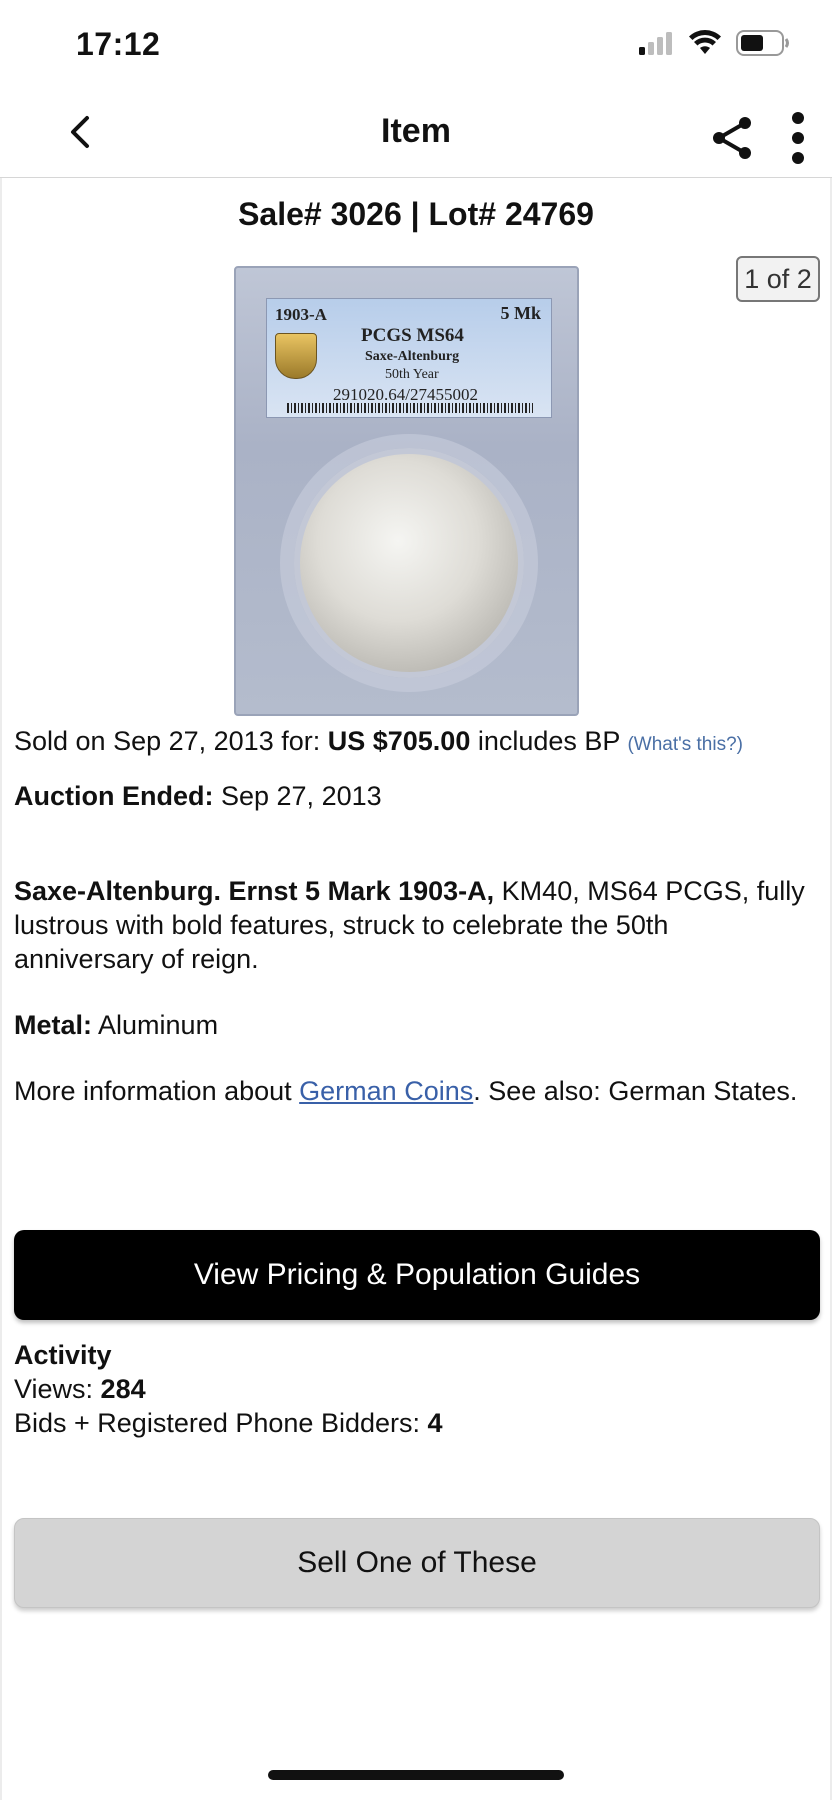 This screenshot has height=1800, width=832. Describe the element at coordinates (412, 356) in the screenshot. I see `slab-region: Saxe-Altenburg` at that location.